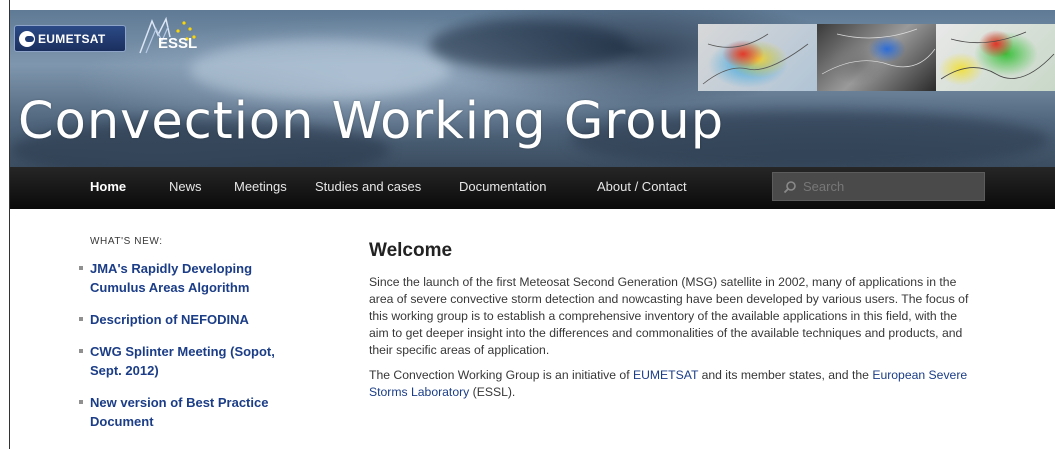 This screenshot has height=449, width=1055. I want to click on essl-logo: ESSL, so click(167, 35).